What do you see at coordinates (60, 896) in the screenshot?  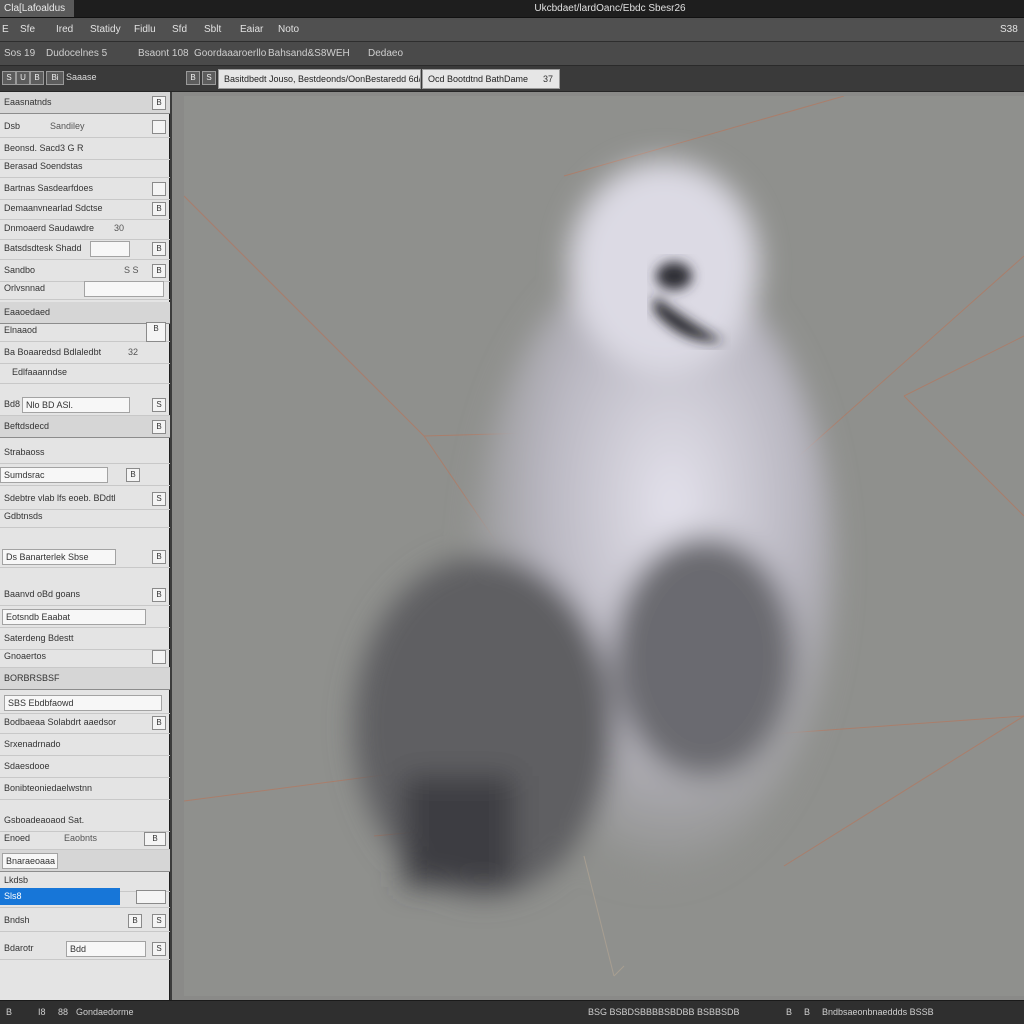 I see `selected-item: Sls8` at bounding box center [60, 896].